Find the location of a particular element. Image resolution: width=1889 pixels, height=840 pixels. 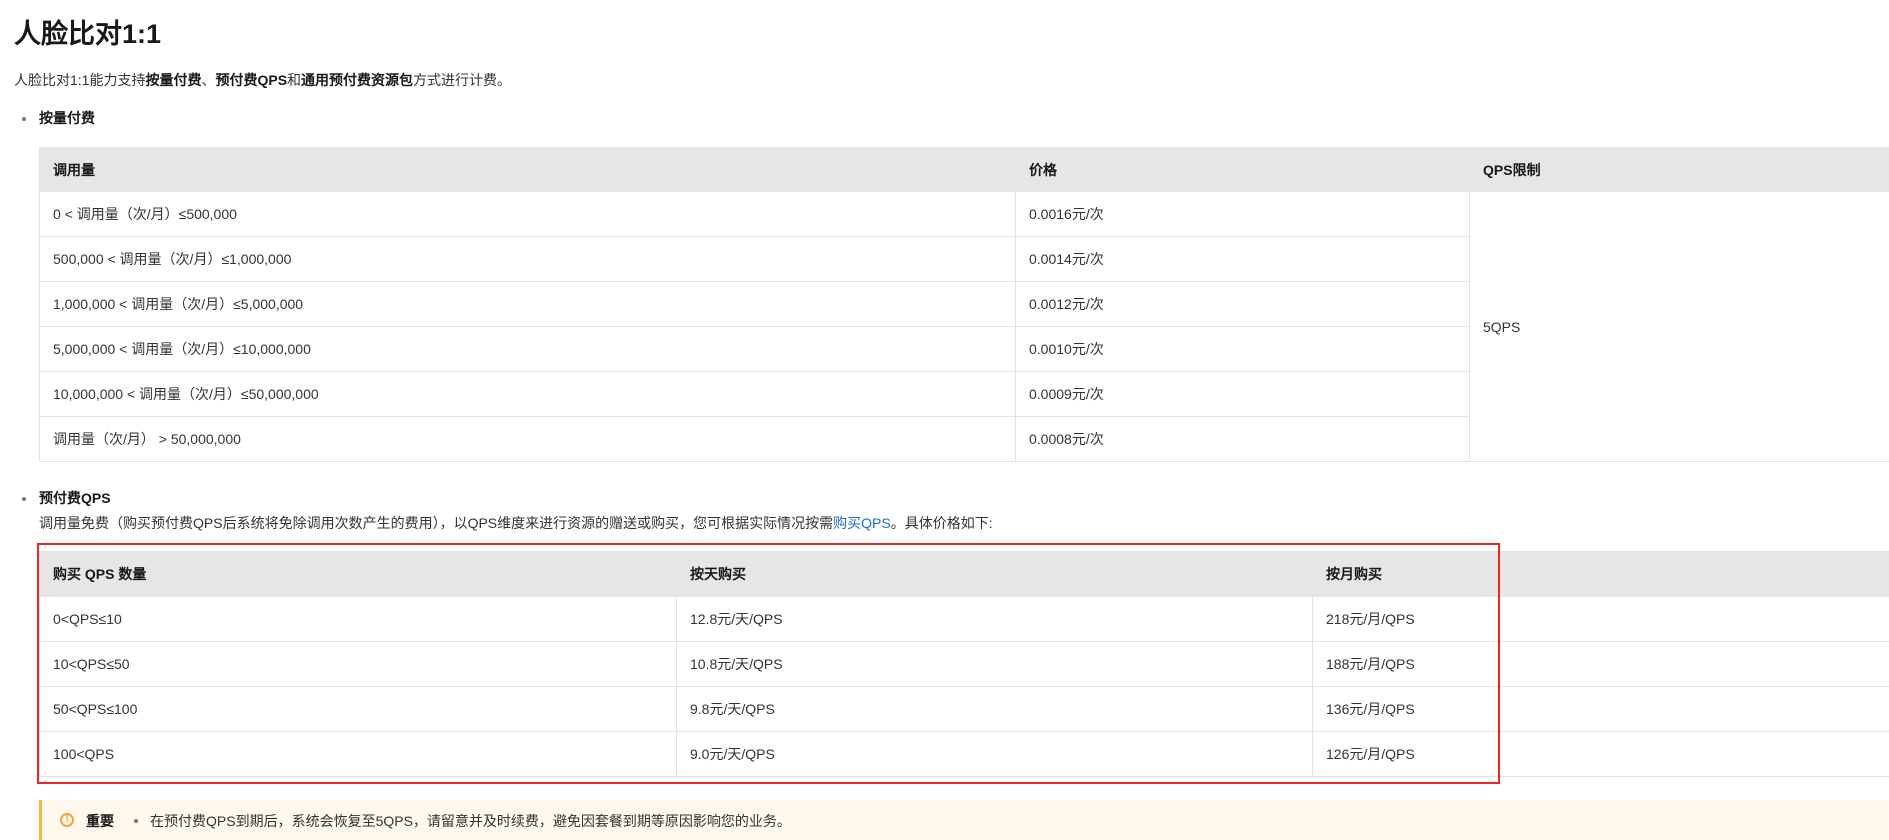

intro-prefix: 人脸比对1:1能力支持 is located at coordinates (79, 80).